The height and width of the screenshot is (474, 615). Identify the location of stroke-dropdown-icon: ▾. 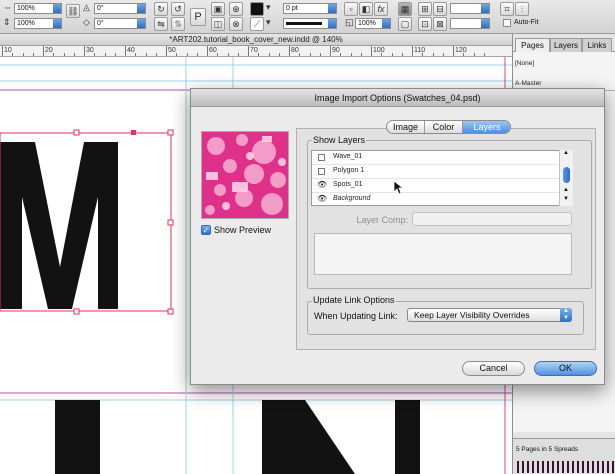
(268, 22).